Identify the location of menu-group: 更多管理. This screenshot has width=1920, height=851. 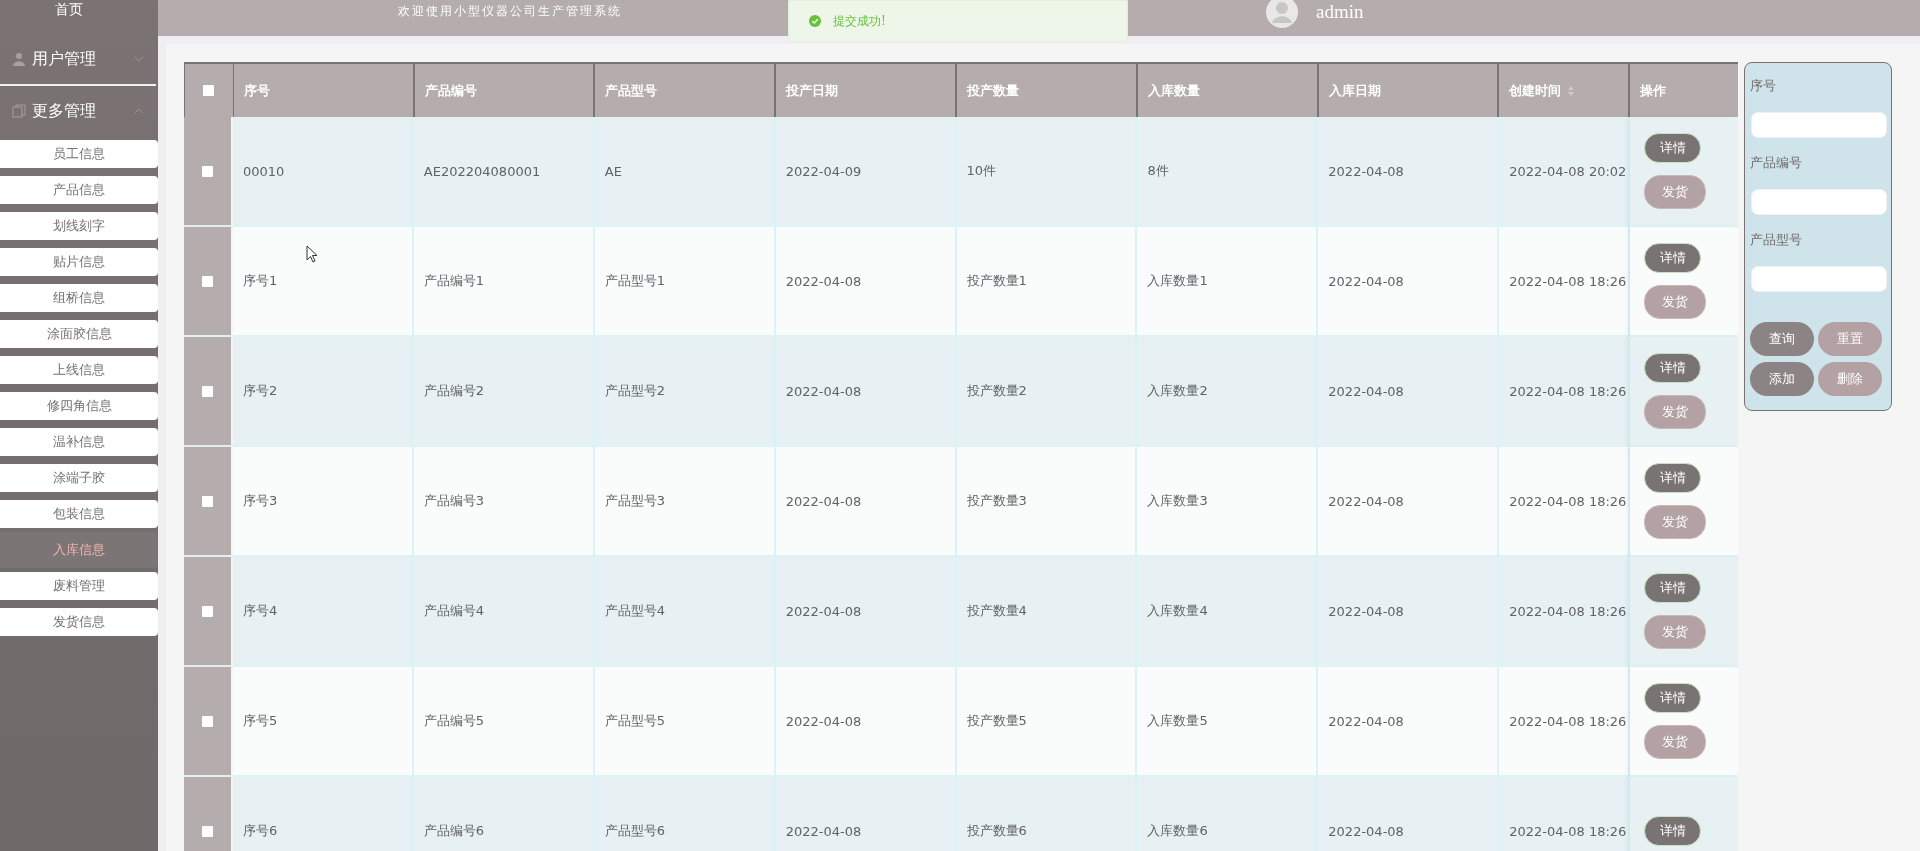
(79, 111).